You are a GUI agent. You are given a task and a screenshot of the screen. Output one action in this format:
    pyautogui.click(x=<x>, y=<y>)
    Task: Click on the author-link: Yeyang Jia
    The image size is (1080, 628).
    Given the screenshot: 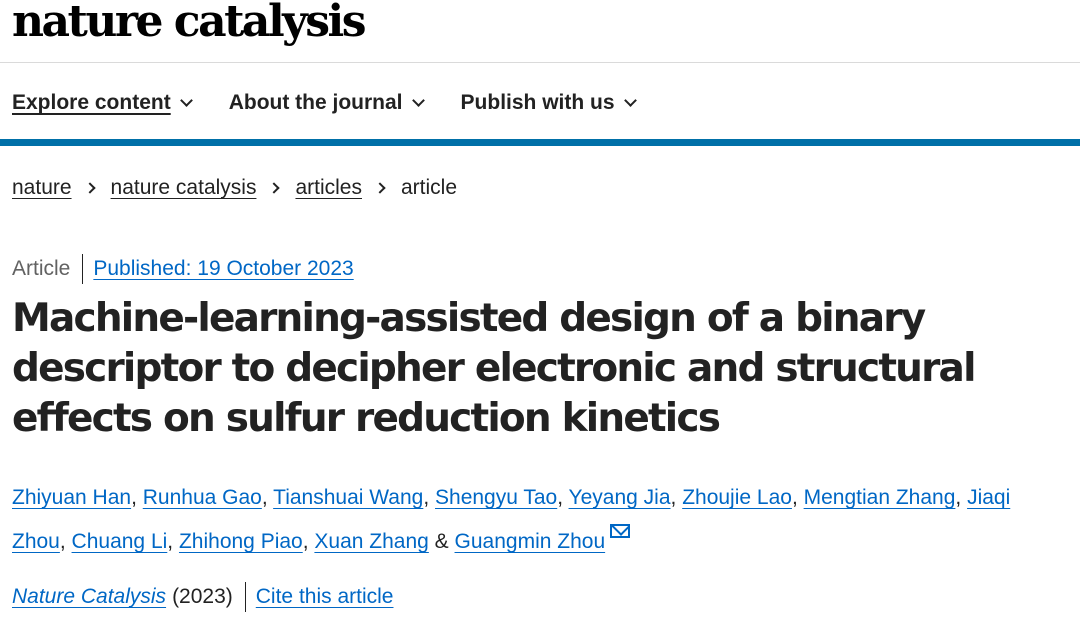 What is the action you would take?
    pyautogui.click(x=620, y=497)
    